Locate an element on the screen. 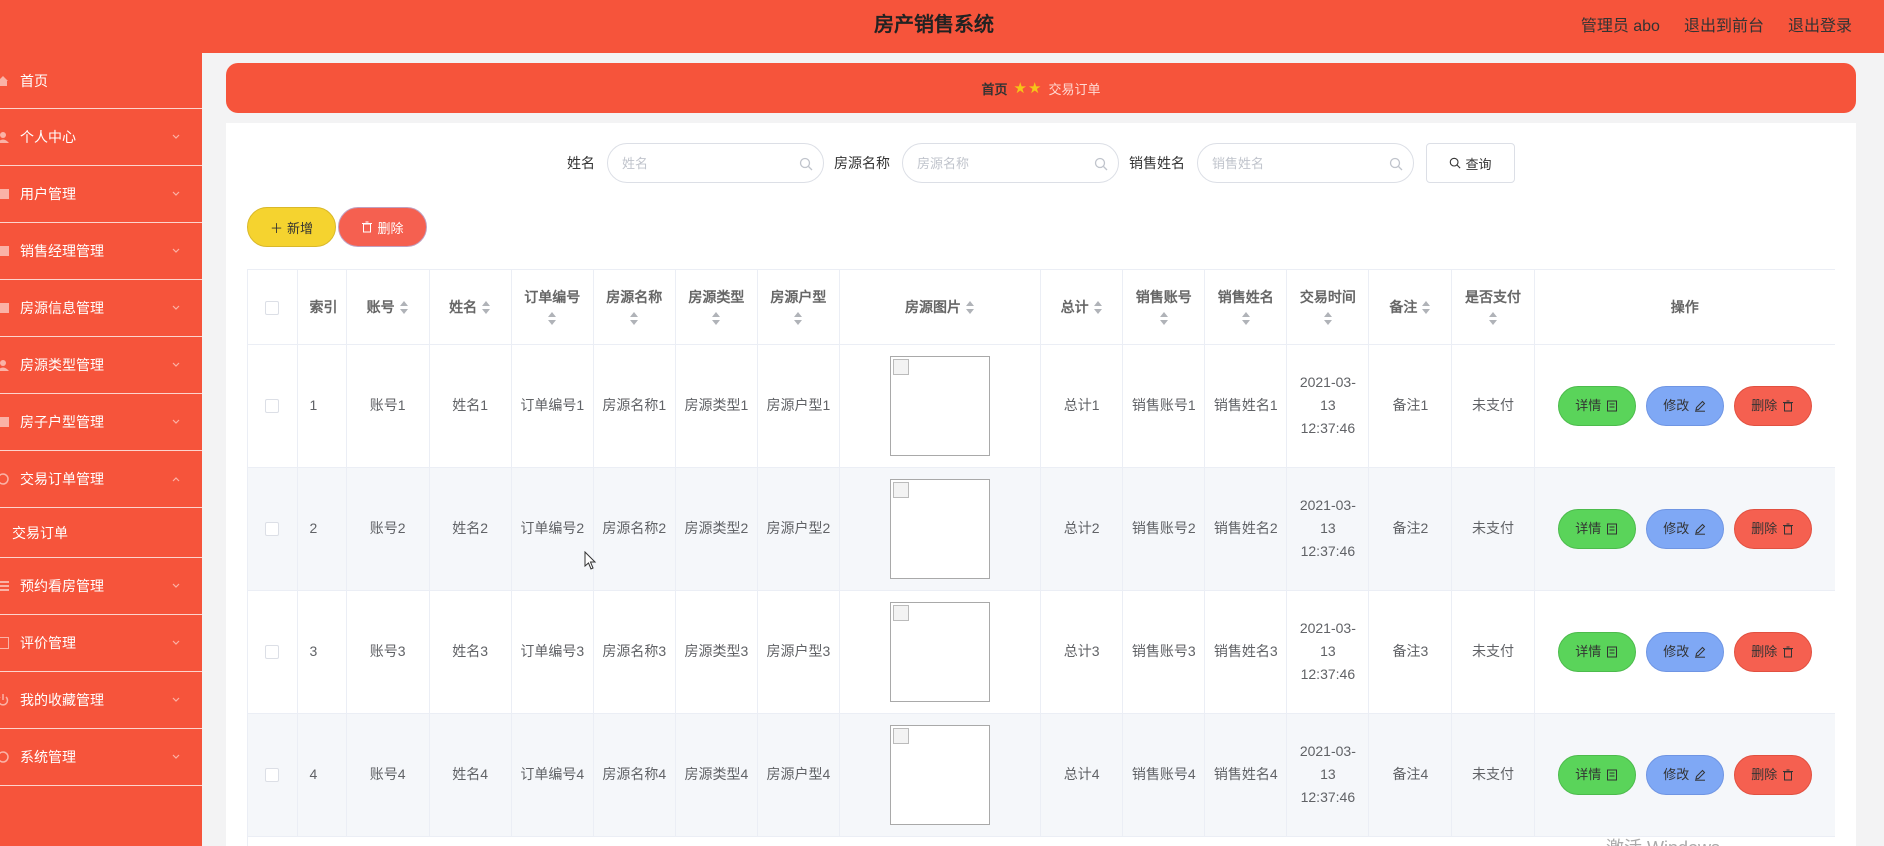 This screenshot has height=846, width=1884. index-cell: 4 is located at coordinates (322, 775).